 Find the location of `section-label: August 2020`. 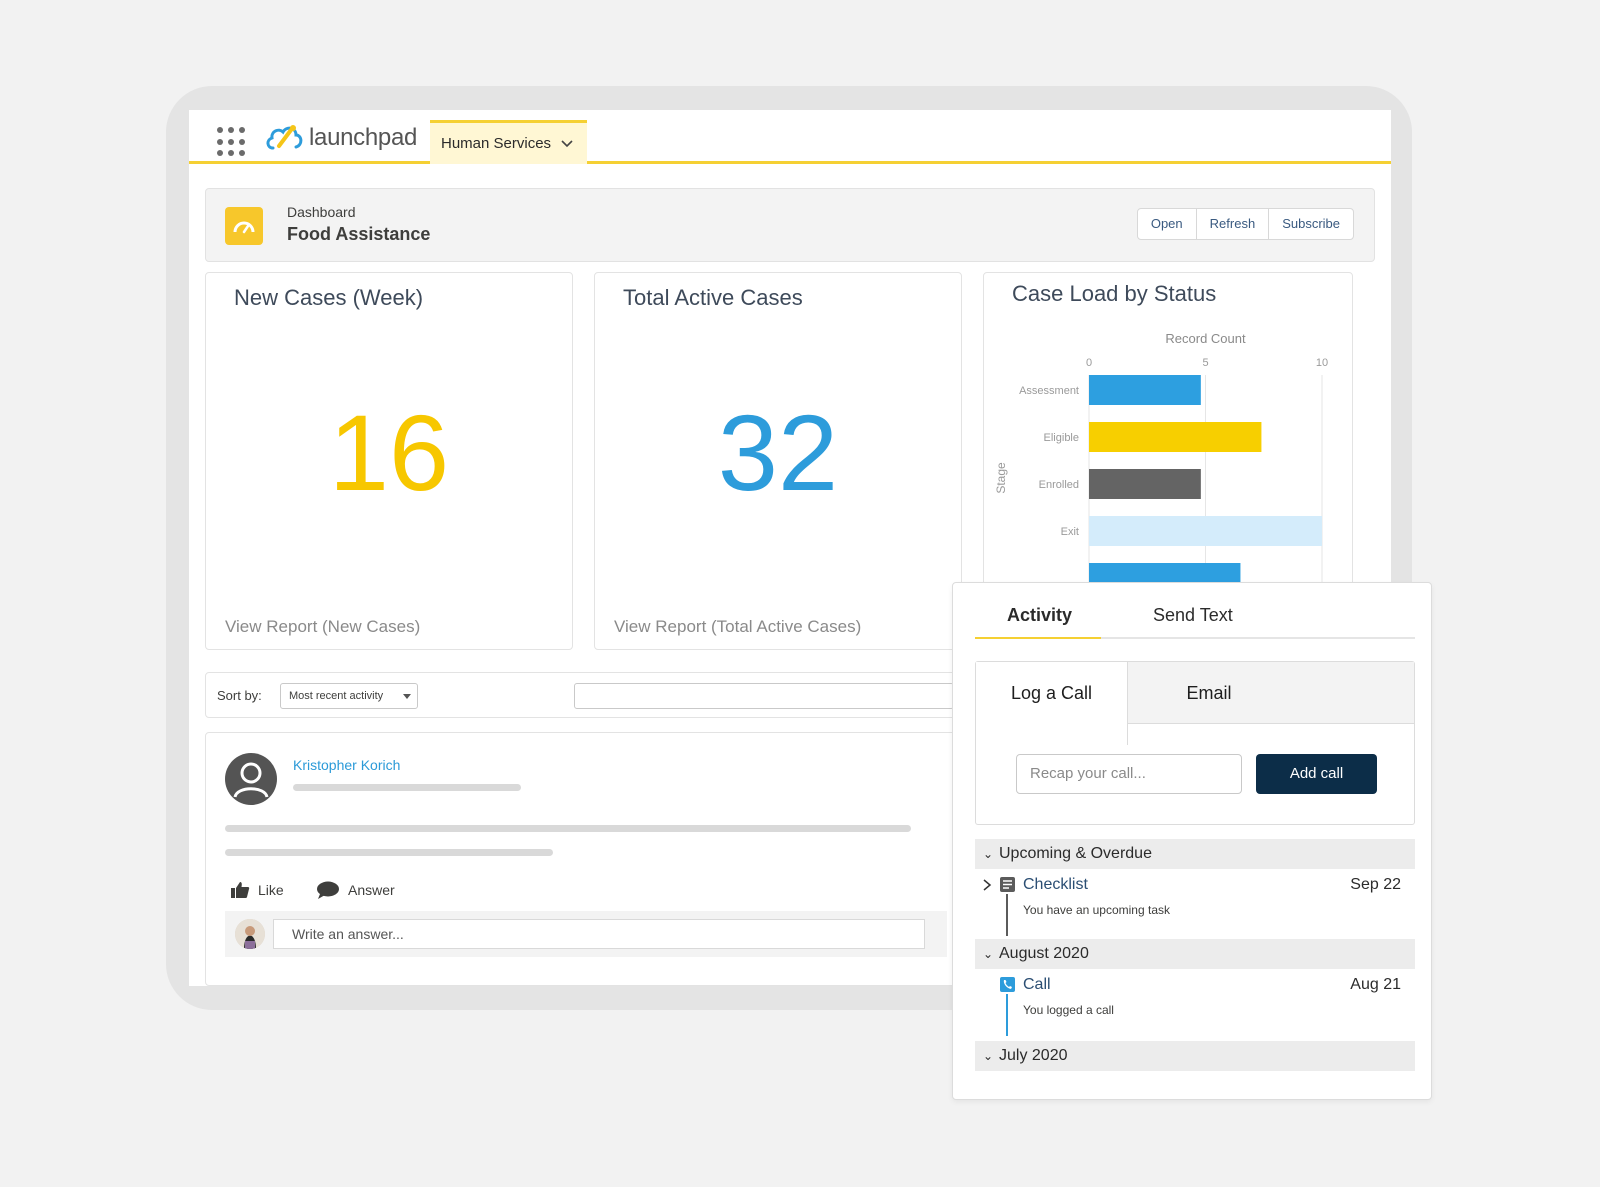

section-label: August 2020 is located at coordinates (1044, 953).